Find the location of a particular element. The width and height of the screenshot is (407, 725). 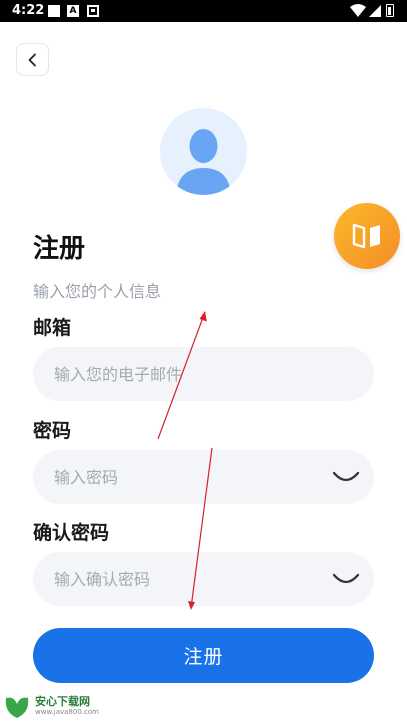

page-title: 注册 is located at coordinates (59, 249).